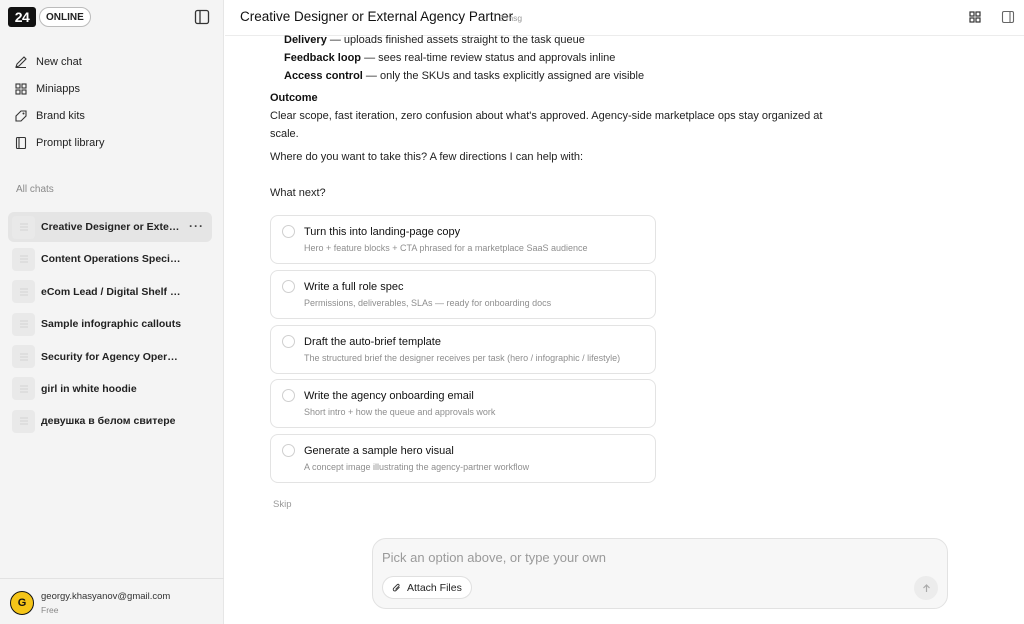 The image size is (1024, 624). Describe the element at coordinates (21, 88) in the screenshot. I see `grid-icon` at that location.